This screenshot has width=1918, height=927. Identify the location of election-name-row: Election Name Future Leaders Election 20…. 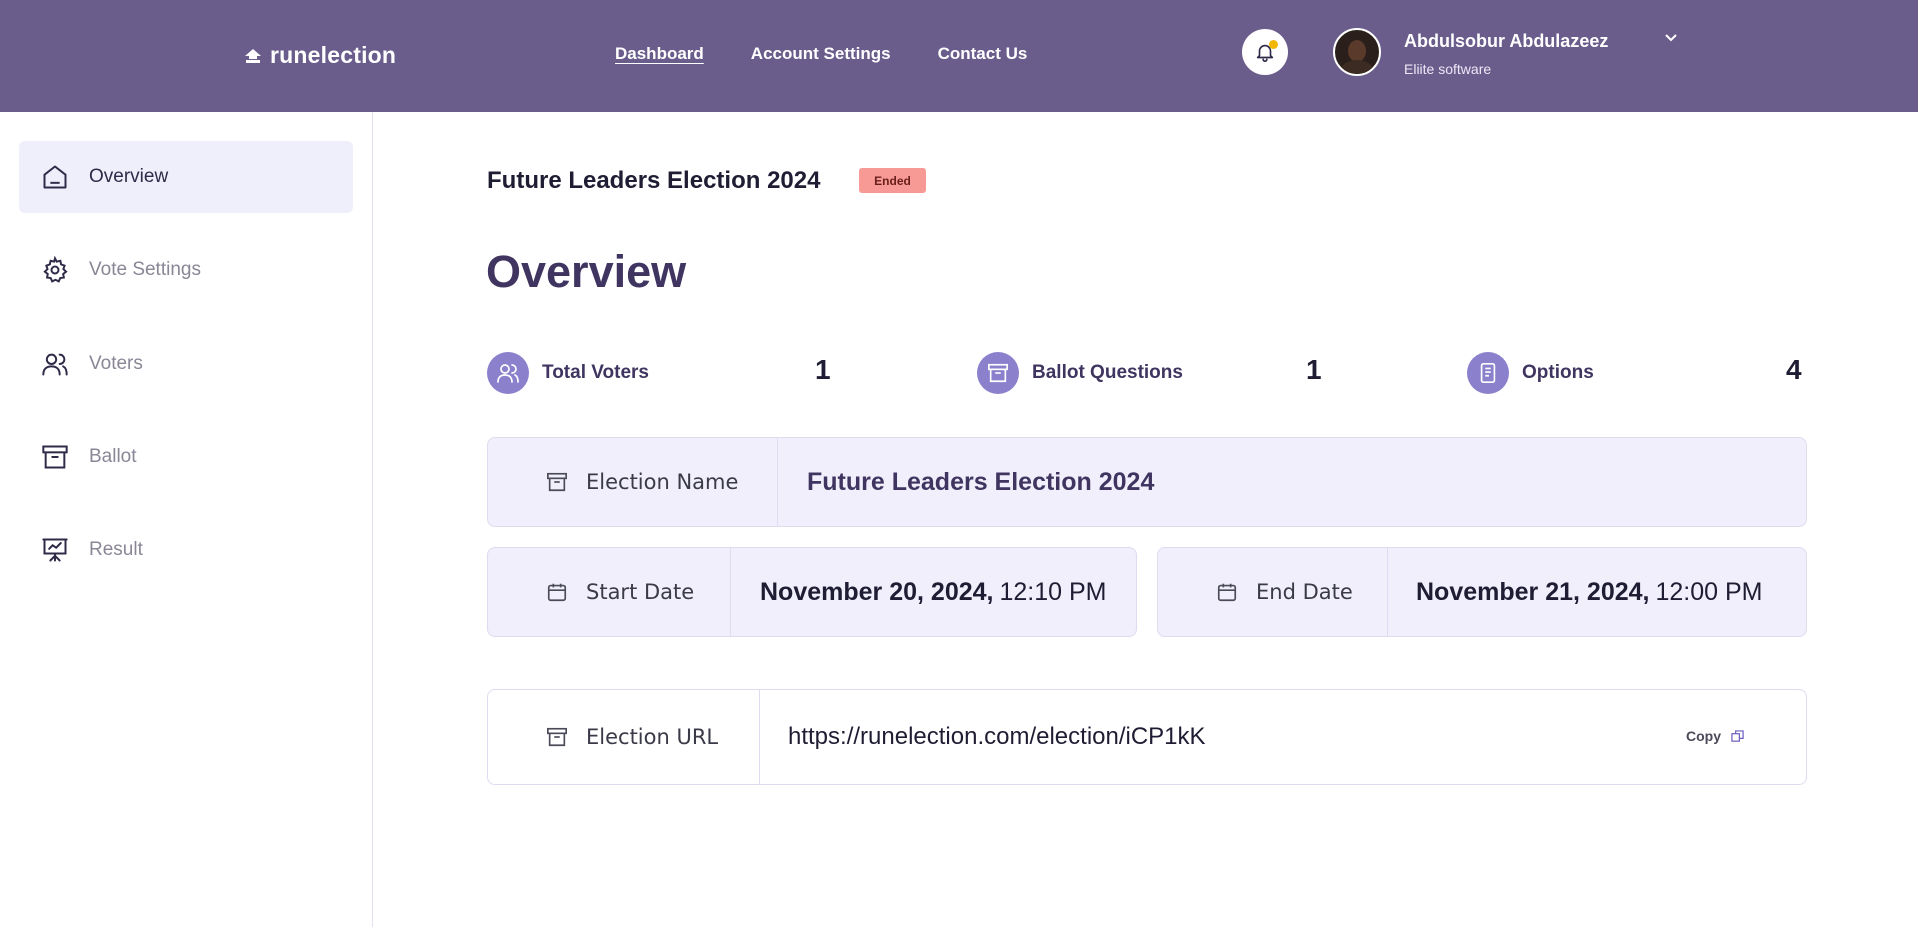
(1147, 482).